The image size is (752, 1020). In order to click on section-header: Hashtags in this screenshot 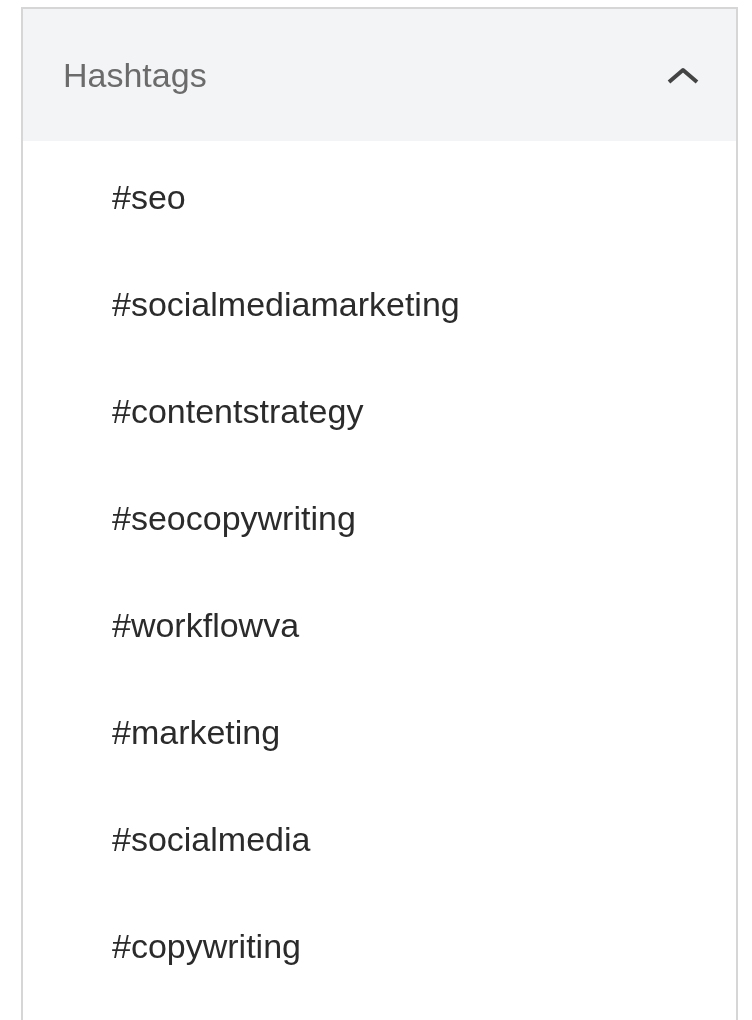, I will do `click(379, 75)`.